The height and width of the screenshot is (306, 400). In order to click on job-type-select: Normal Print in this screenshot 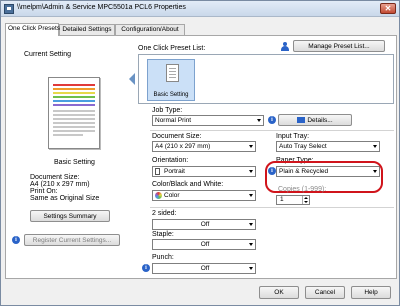, I will do `click(208, 120)`.